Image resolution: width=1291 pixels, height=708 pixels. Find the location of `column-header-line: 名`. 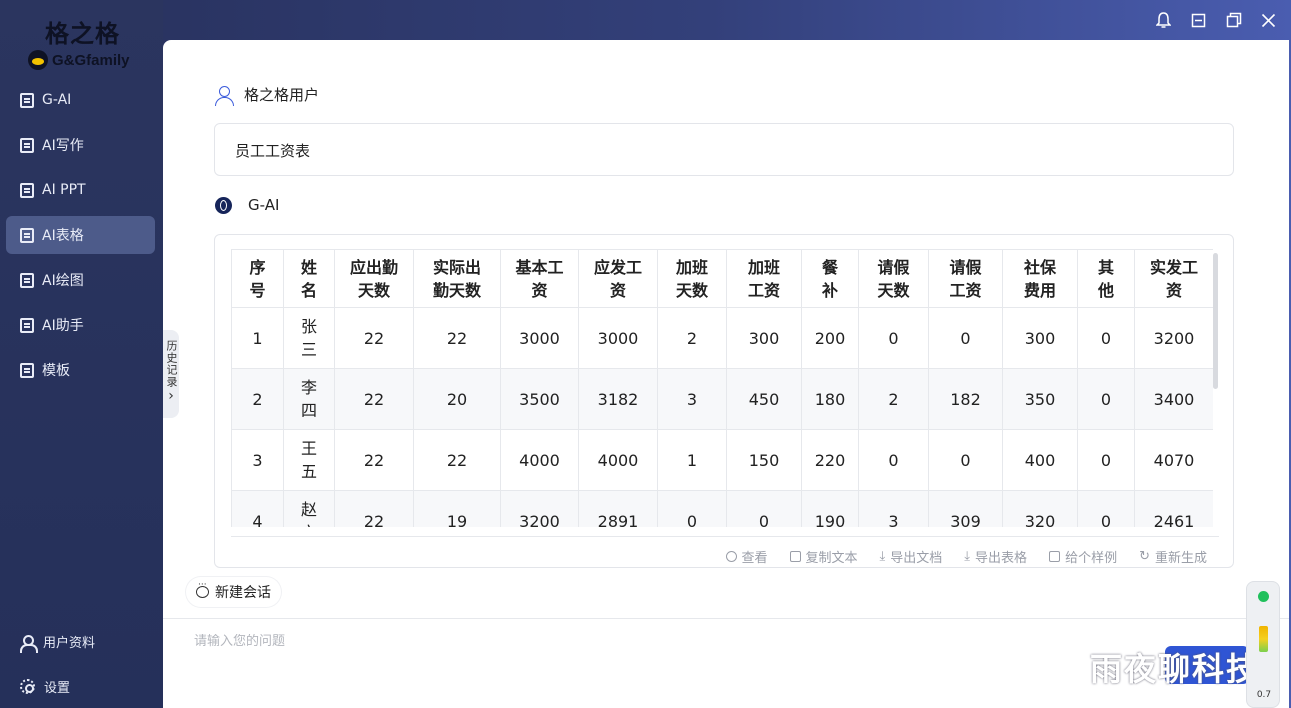

column-header-line: 名 is located at coordinates (308, 290).